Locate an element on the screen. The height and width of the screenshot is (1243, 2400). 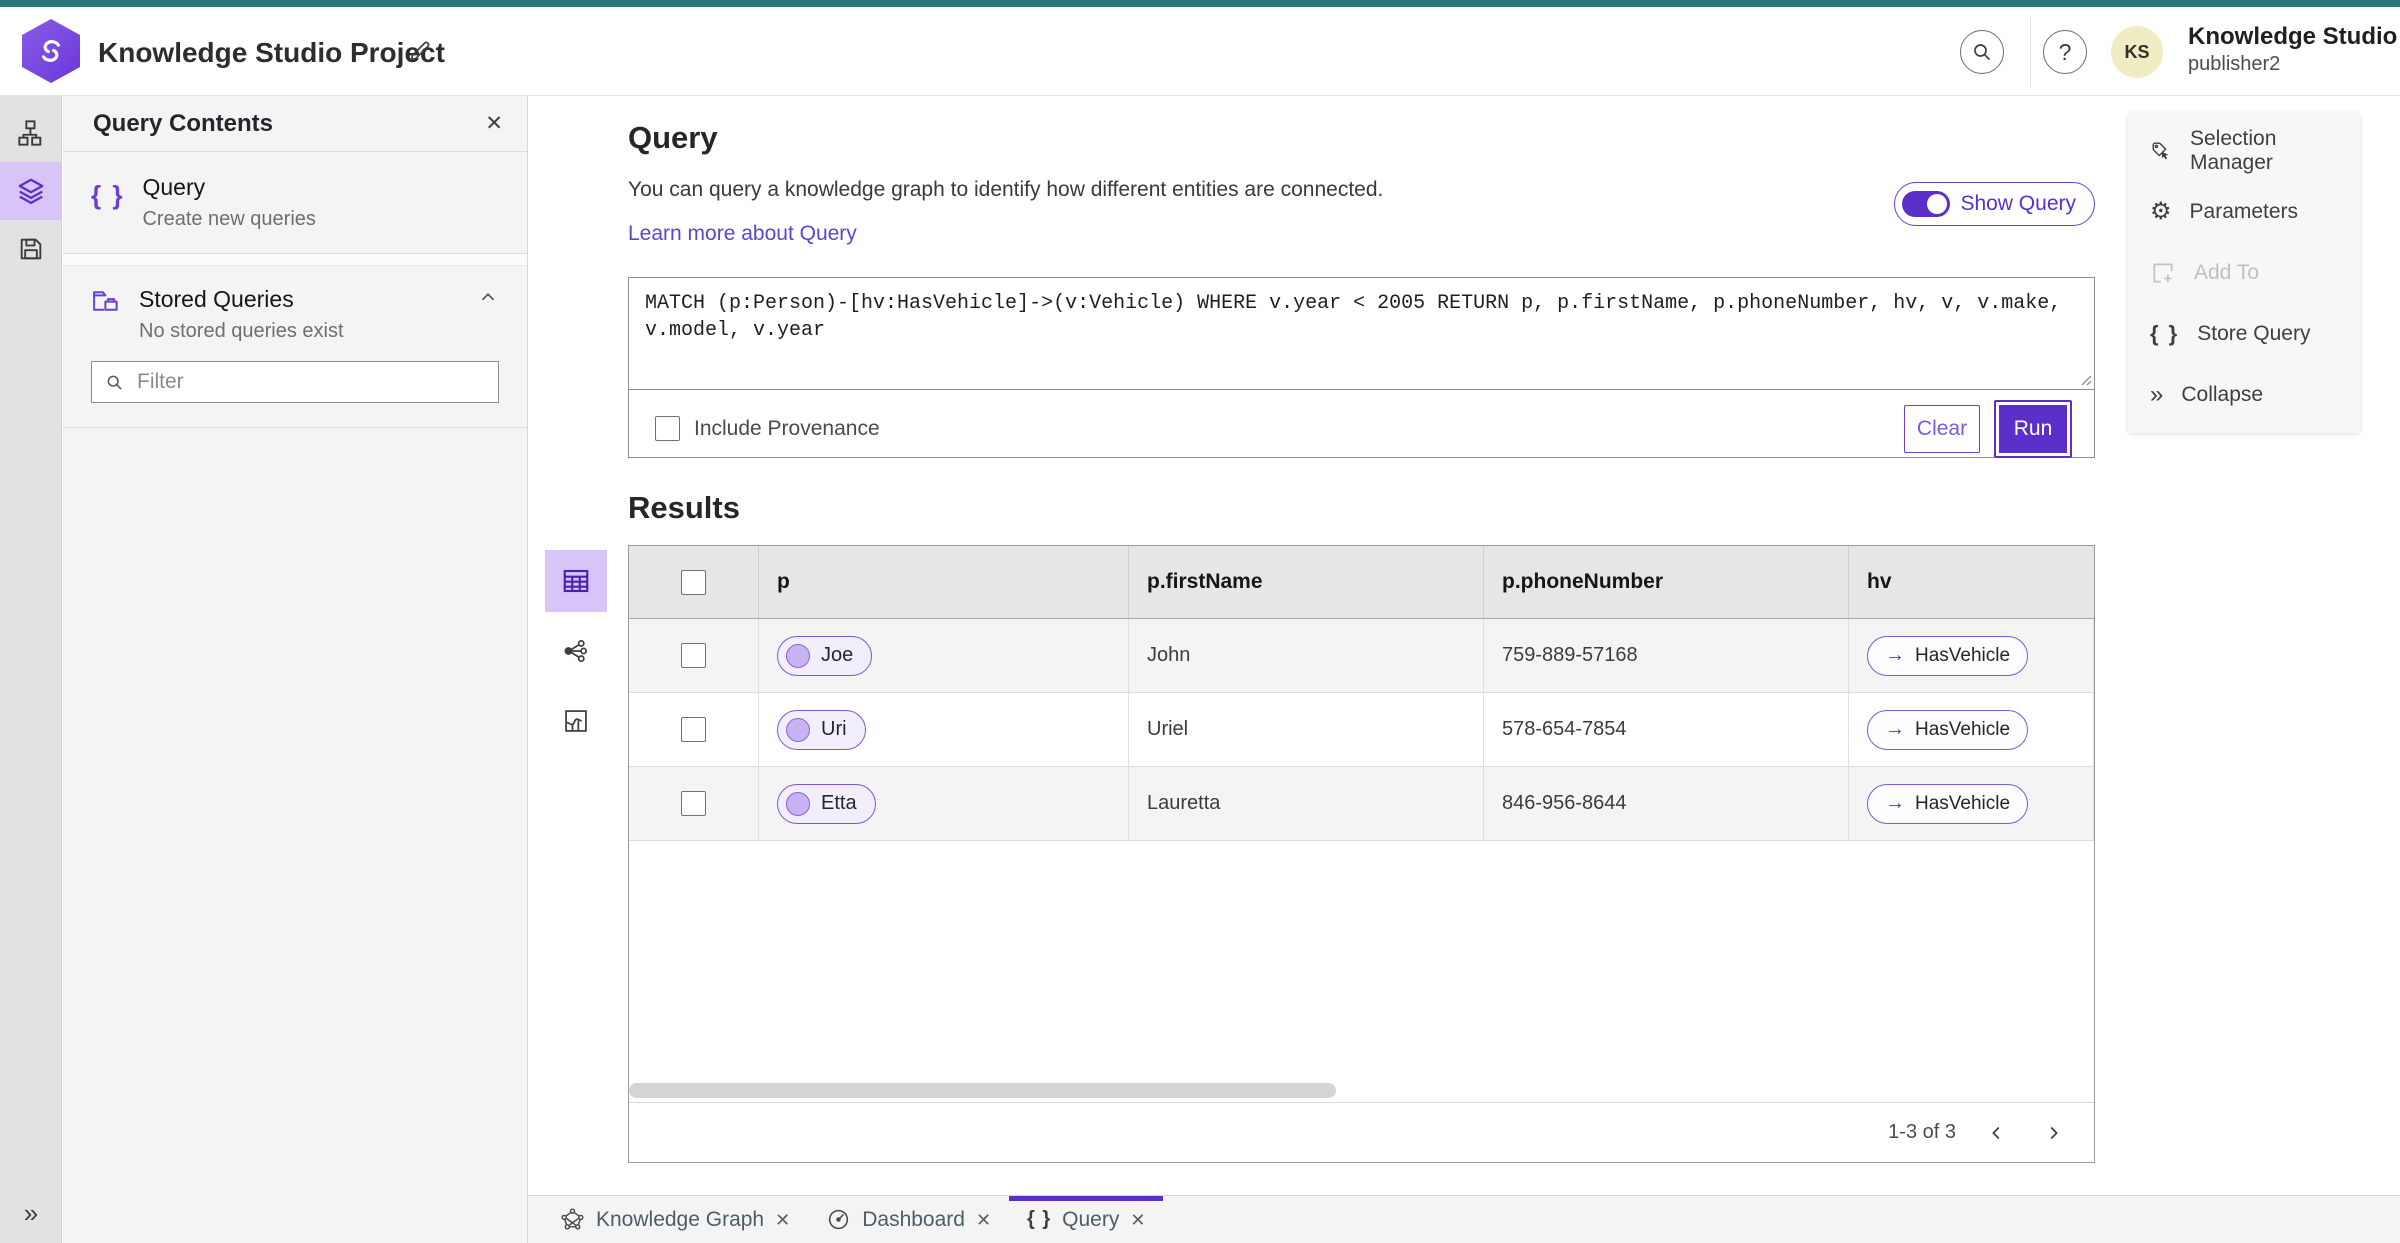
cell-phonenumber: 578-654-7854 is located at coordinates (1666, 729).